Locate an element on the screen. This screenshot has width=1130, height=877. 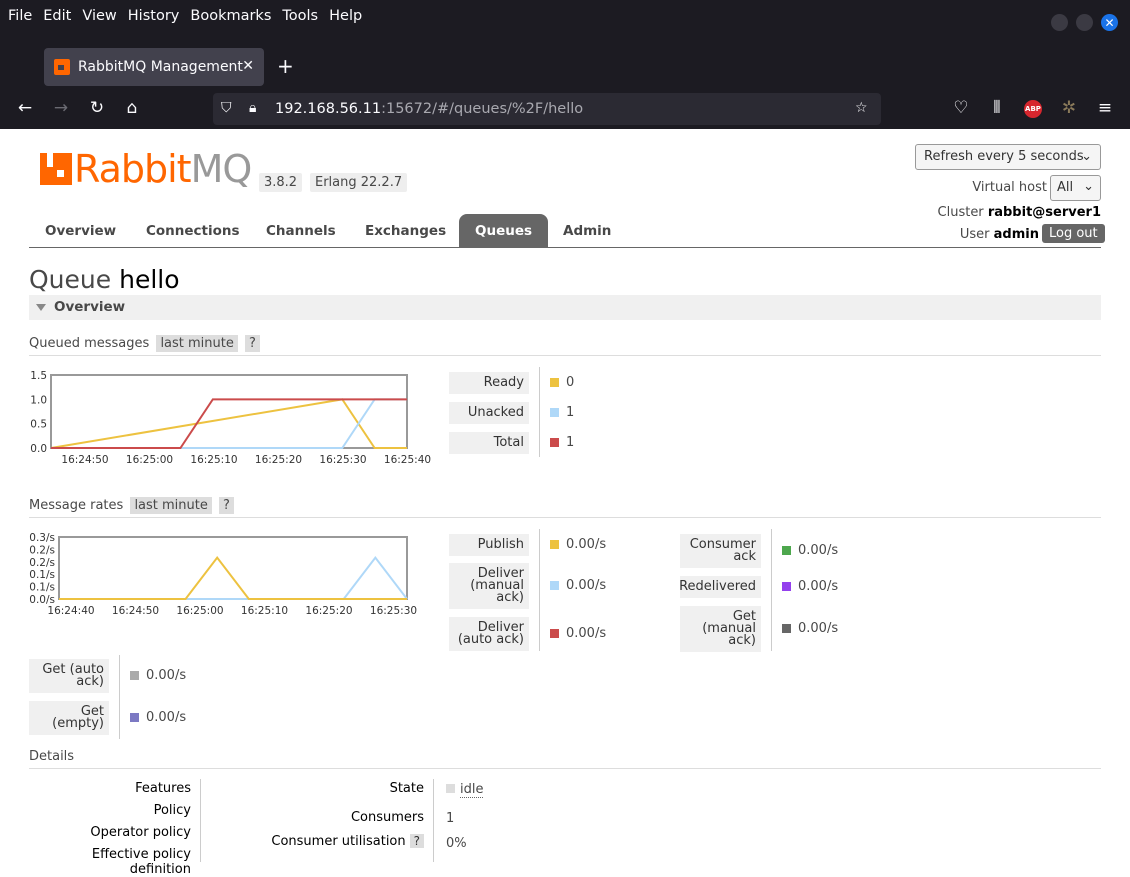
logo-mq: MQ is located at coordinates (221, 169).